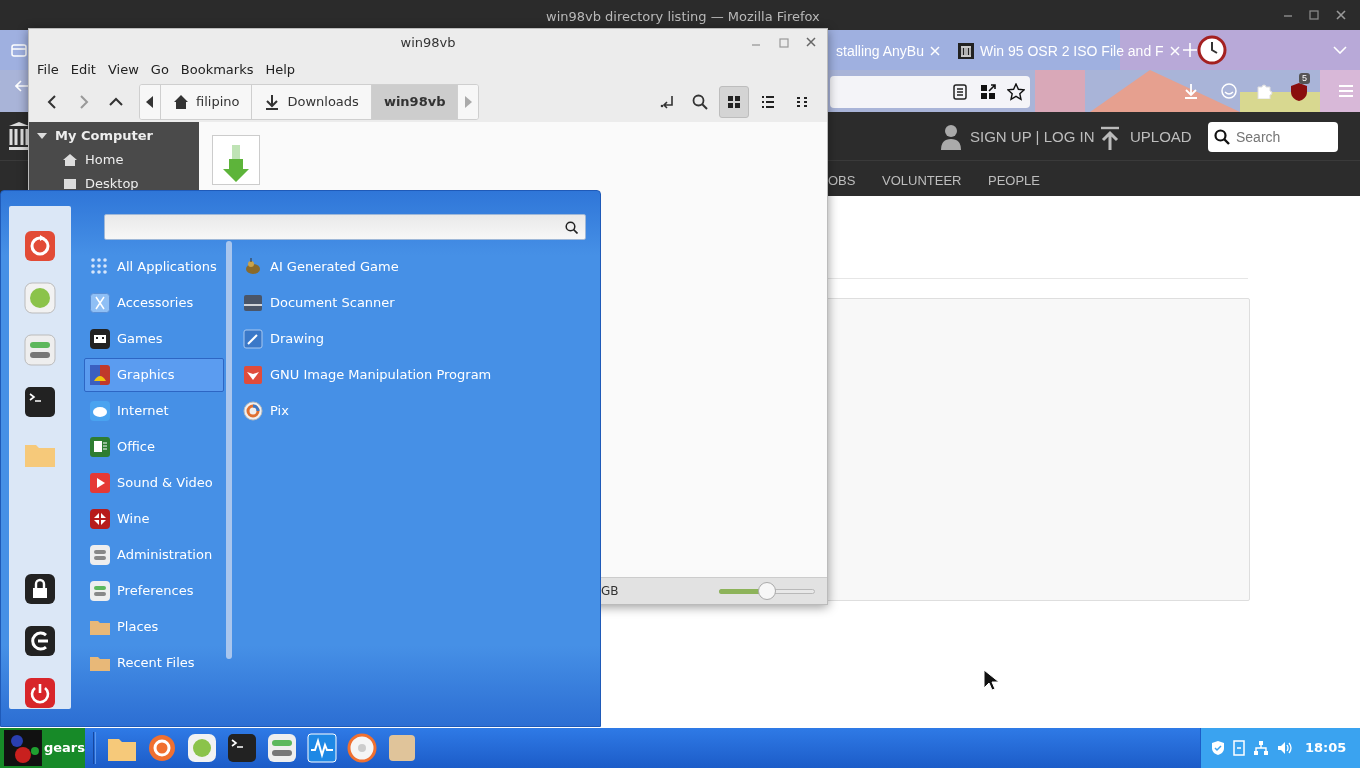 This screenshot has height=768, width=1360. I want to click on search-field: Search, so click(1273, 137).